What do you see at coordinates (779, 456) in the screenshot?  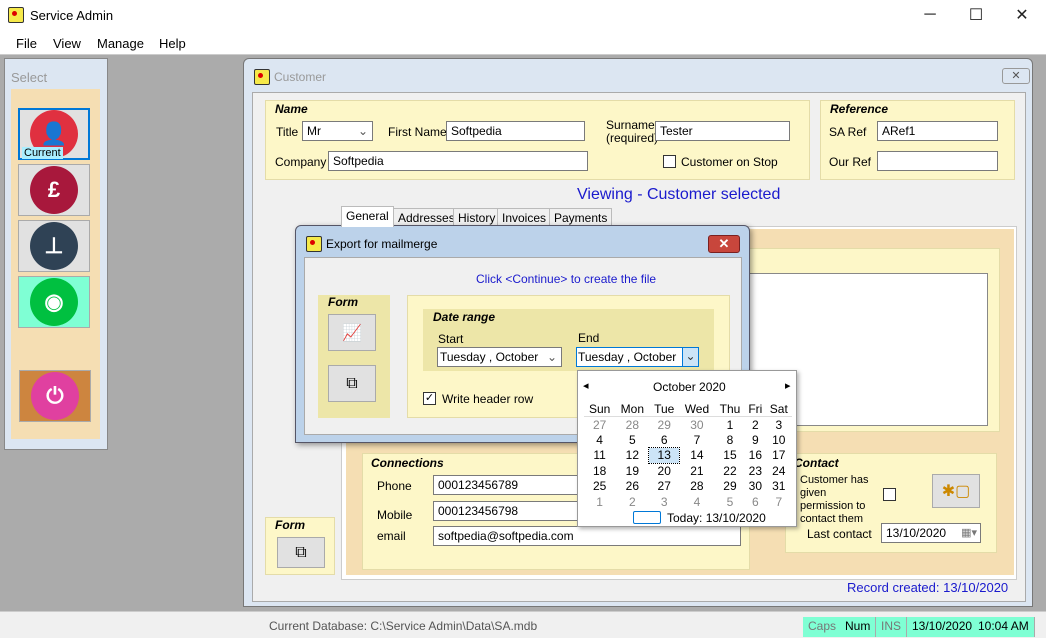 I see `calendar-day: 17` at bounding box center [779, 456].